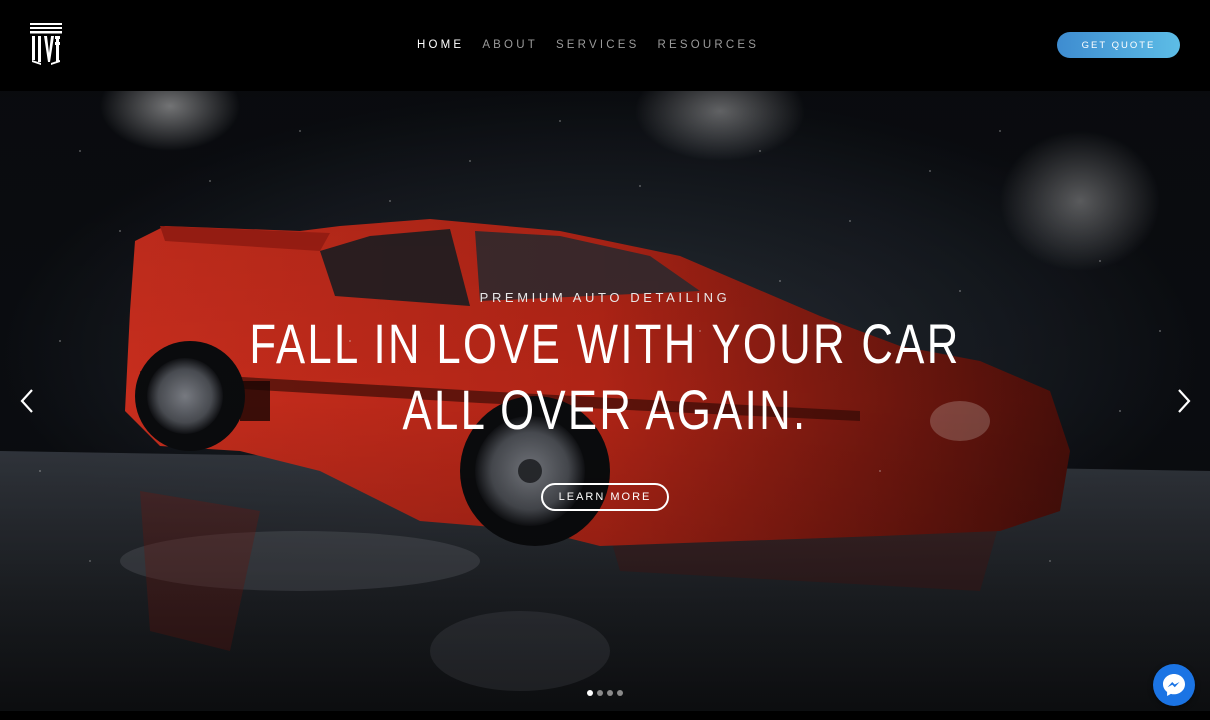 The width and height of the screenshot is (1210, 720). I want to click on nav-about: ABOUT, so click(510, 45).